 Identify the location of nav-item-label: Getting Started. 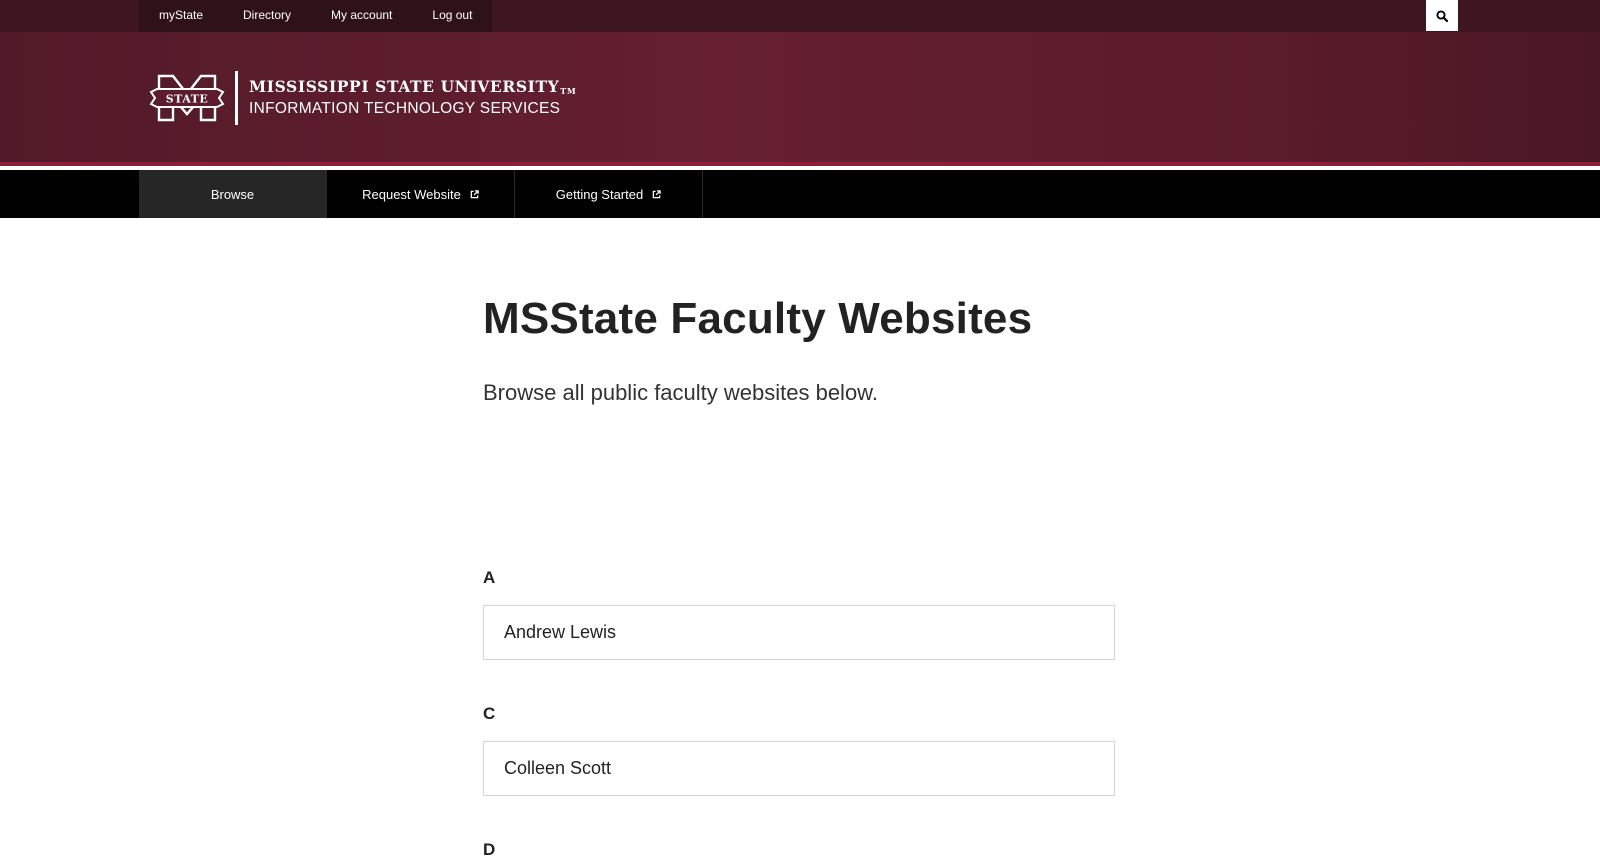
(599, 194).